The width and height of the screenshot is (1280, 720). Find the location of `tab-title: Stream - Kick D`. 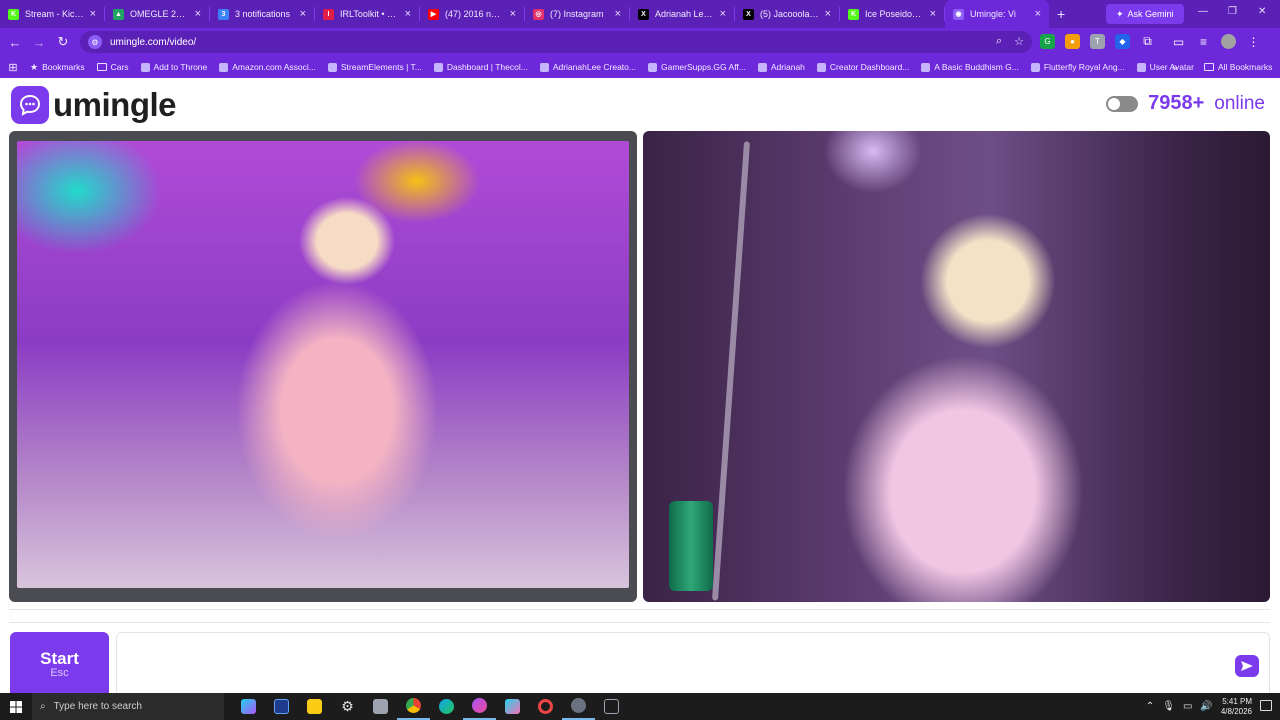

tab-title: Stream - Kick D is located at coordinates (54, 14).